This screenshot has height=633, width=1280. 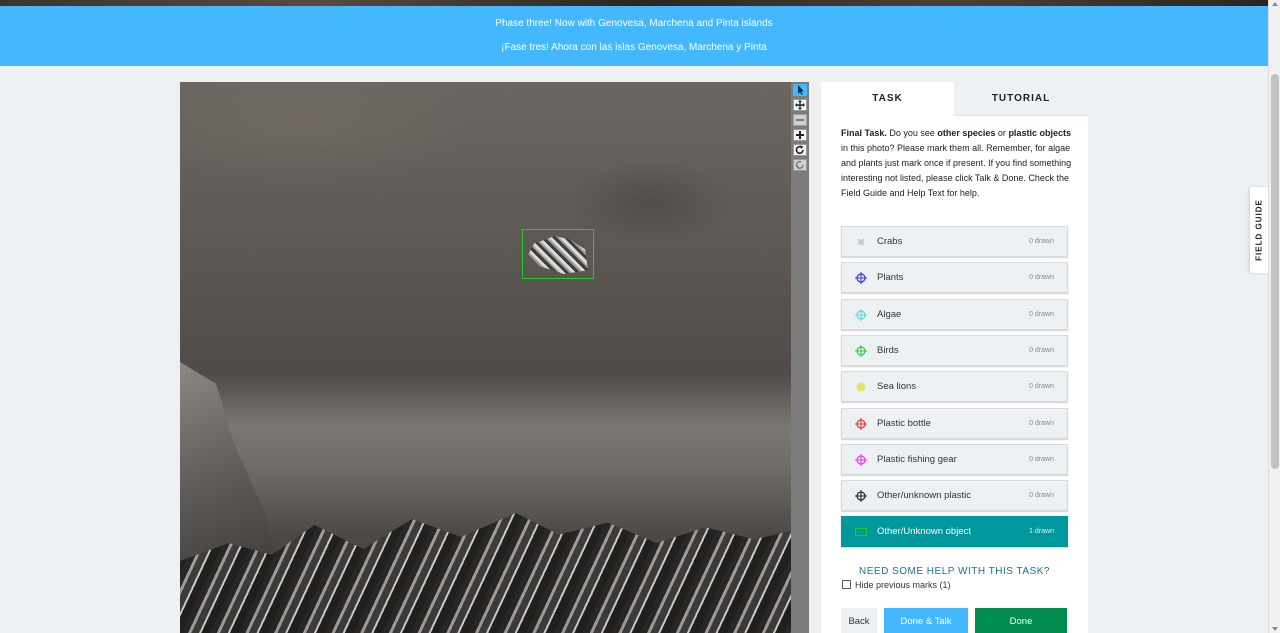 What do you see at coordinates (846, 584) in the screenshot?
I see `checkbox-box` at bounding box center [846, 584].